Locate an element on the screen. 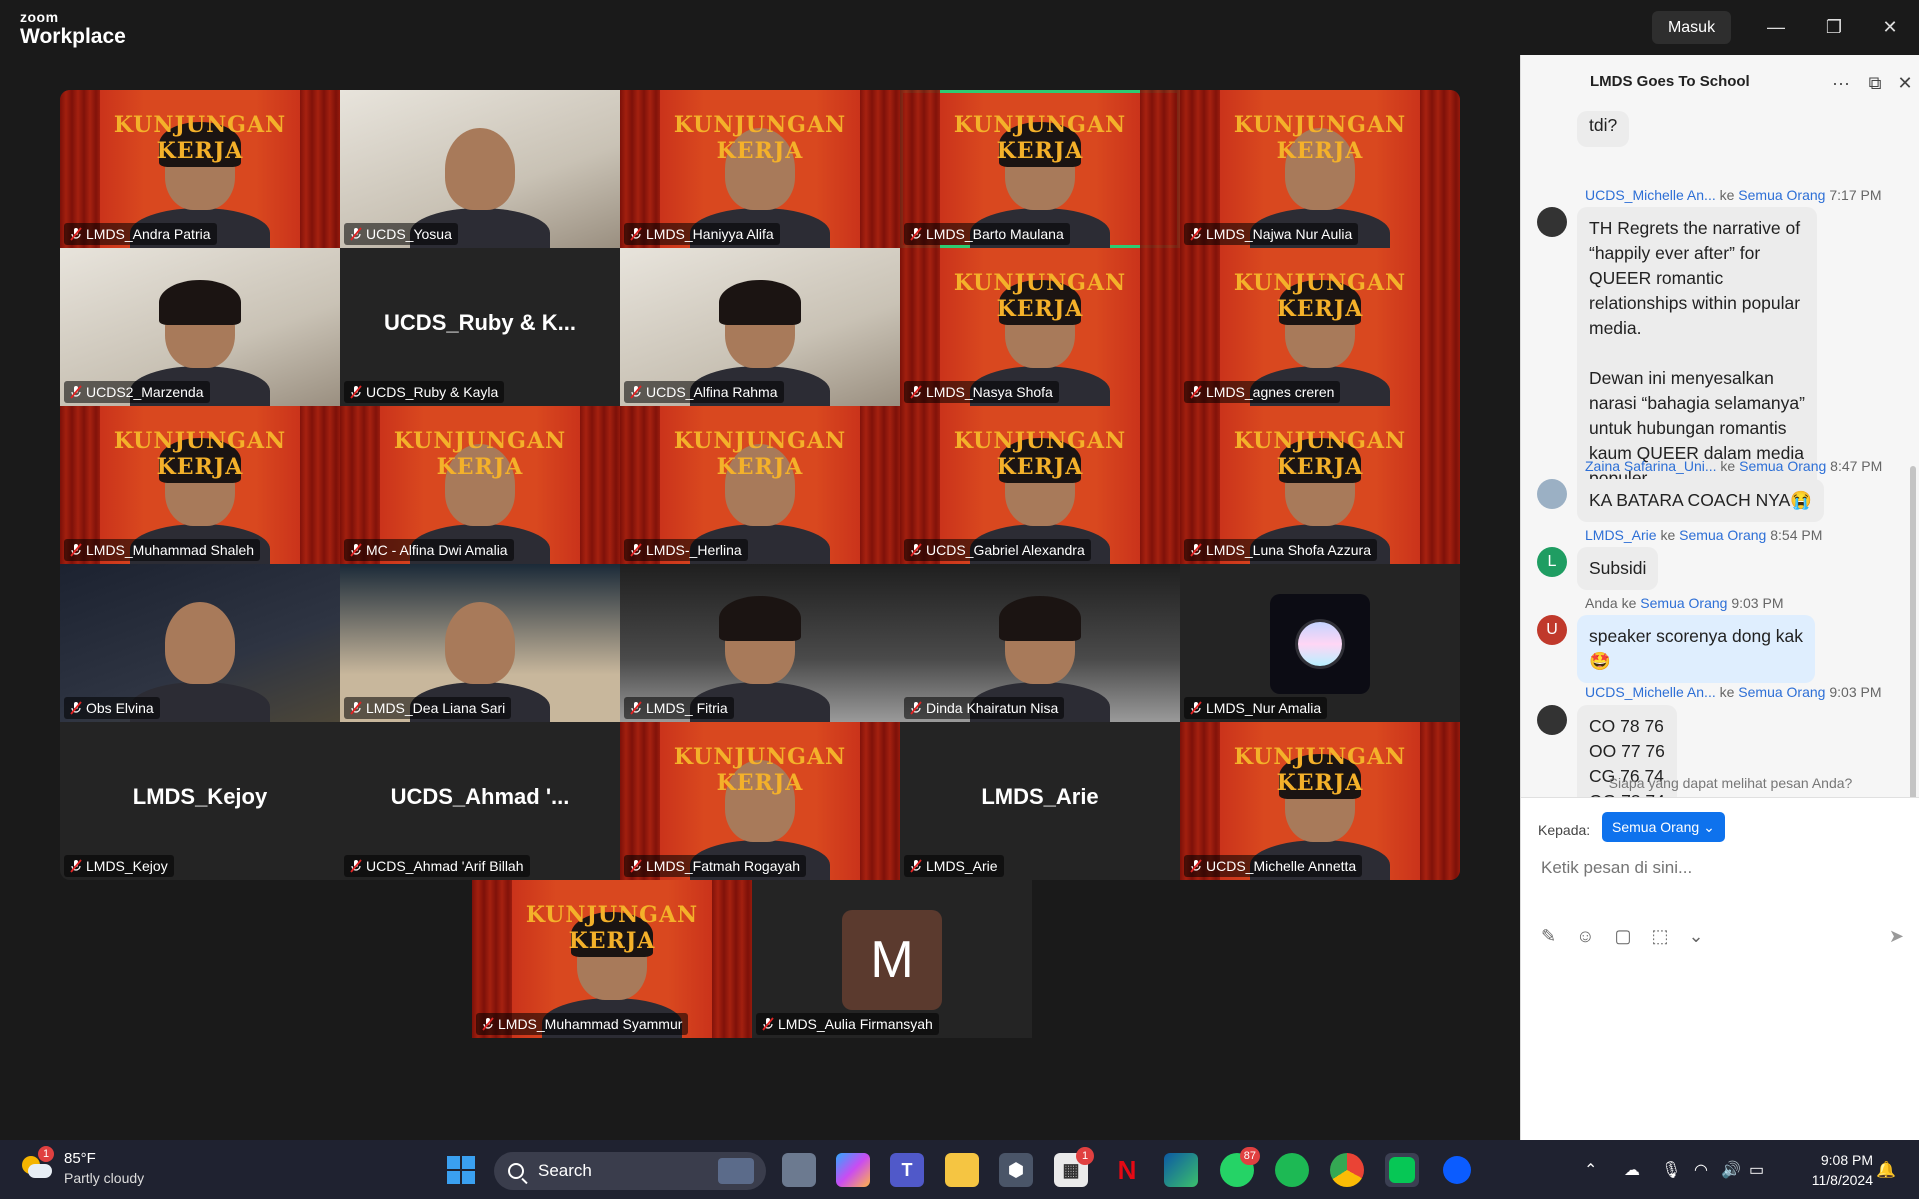 The height and width of the screenshot is (1199, 1919). task-view-icon is located at coordinates (799, 1170).